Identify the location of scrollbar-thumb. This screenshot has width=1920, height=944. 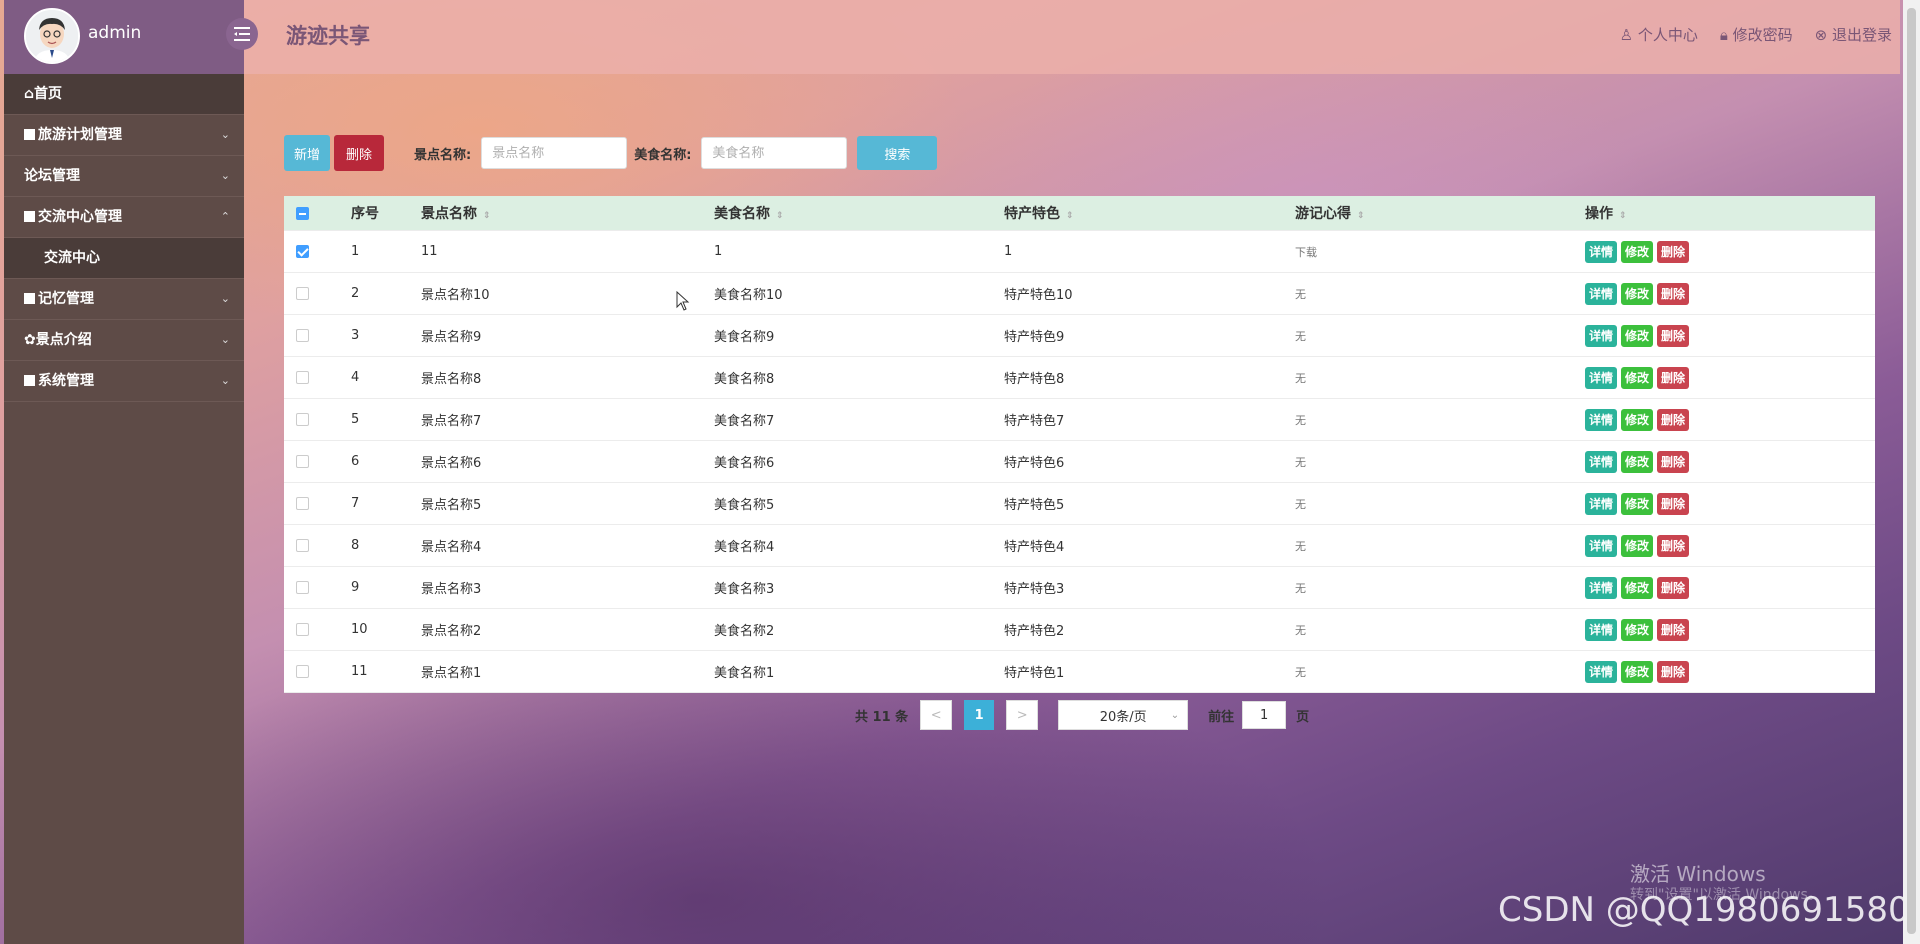
(1911, 471).